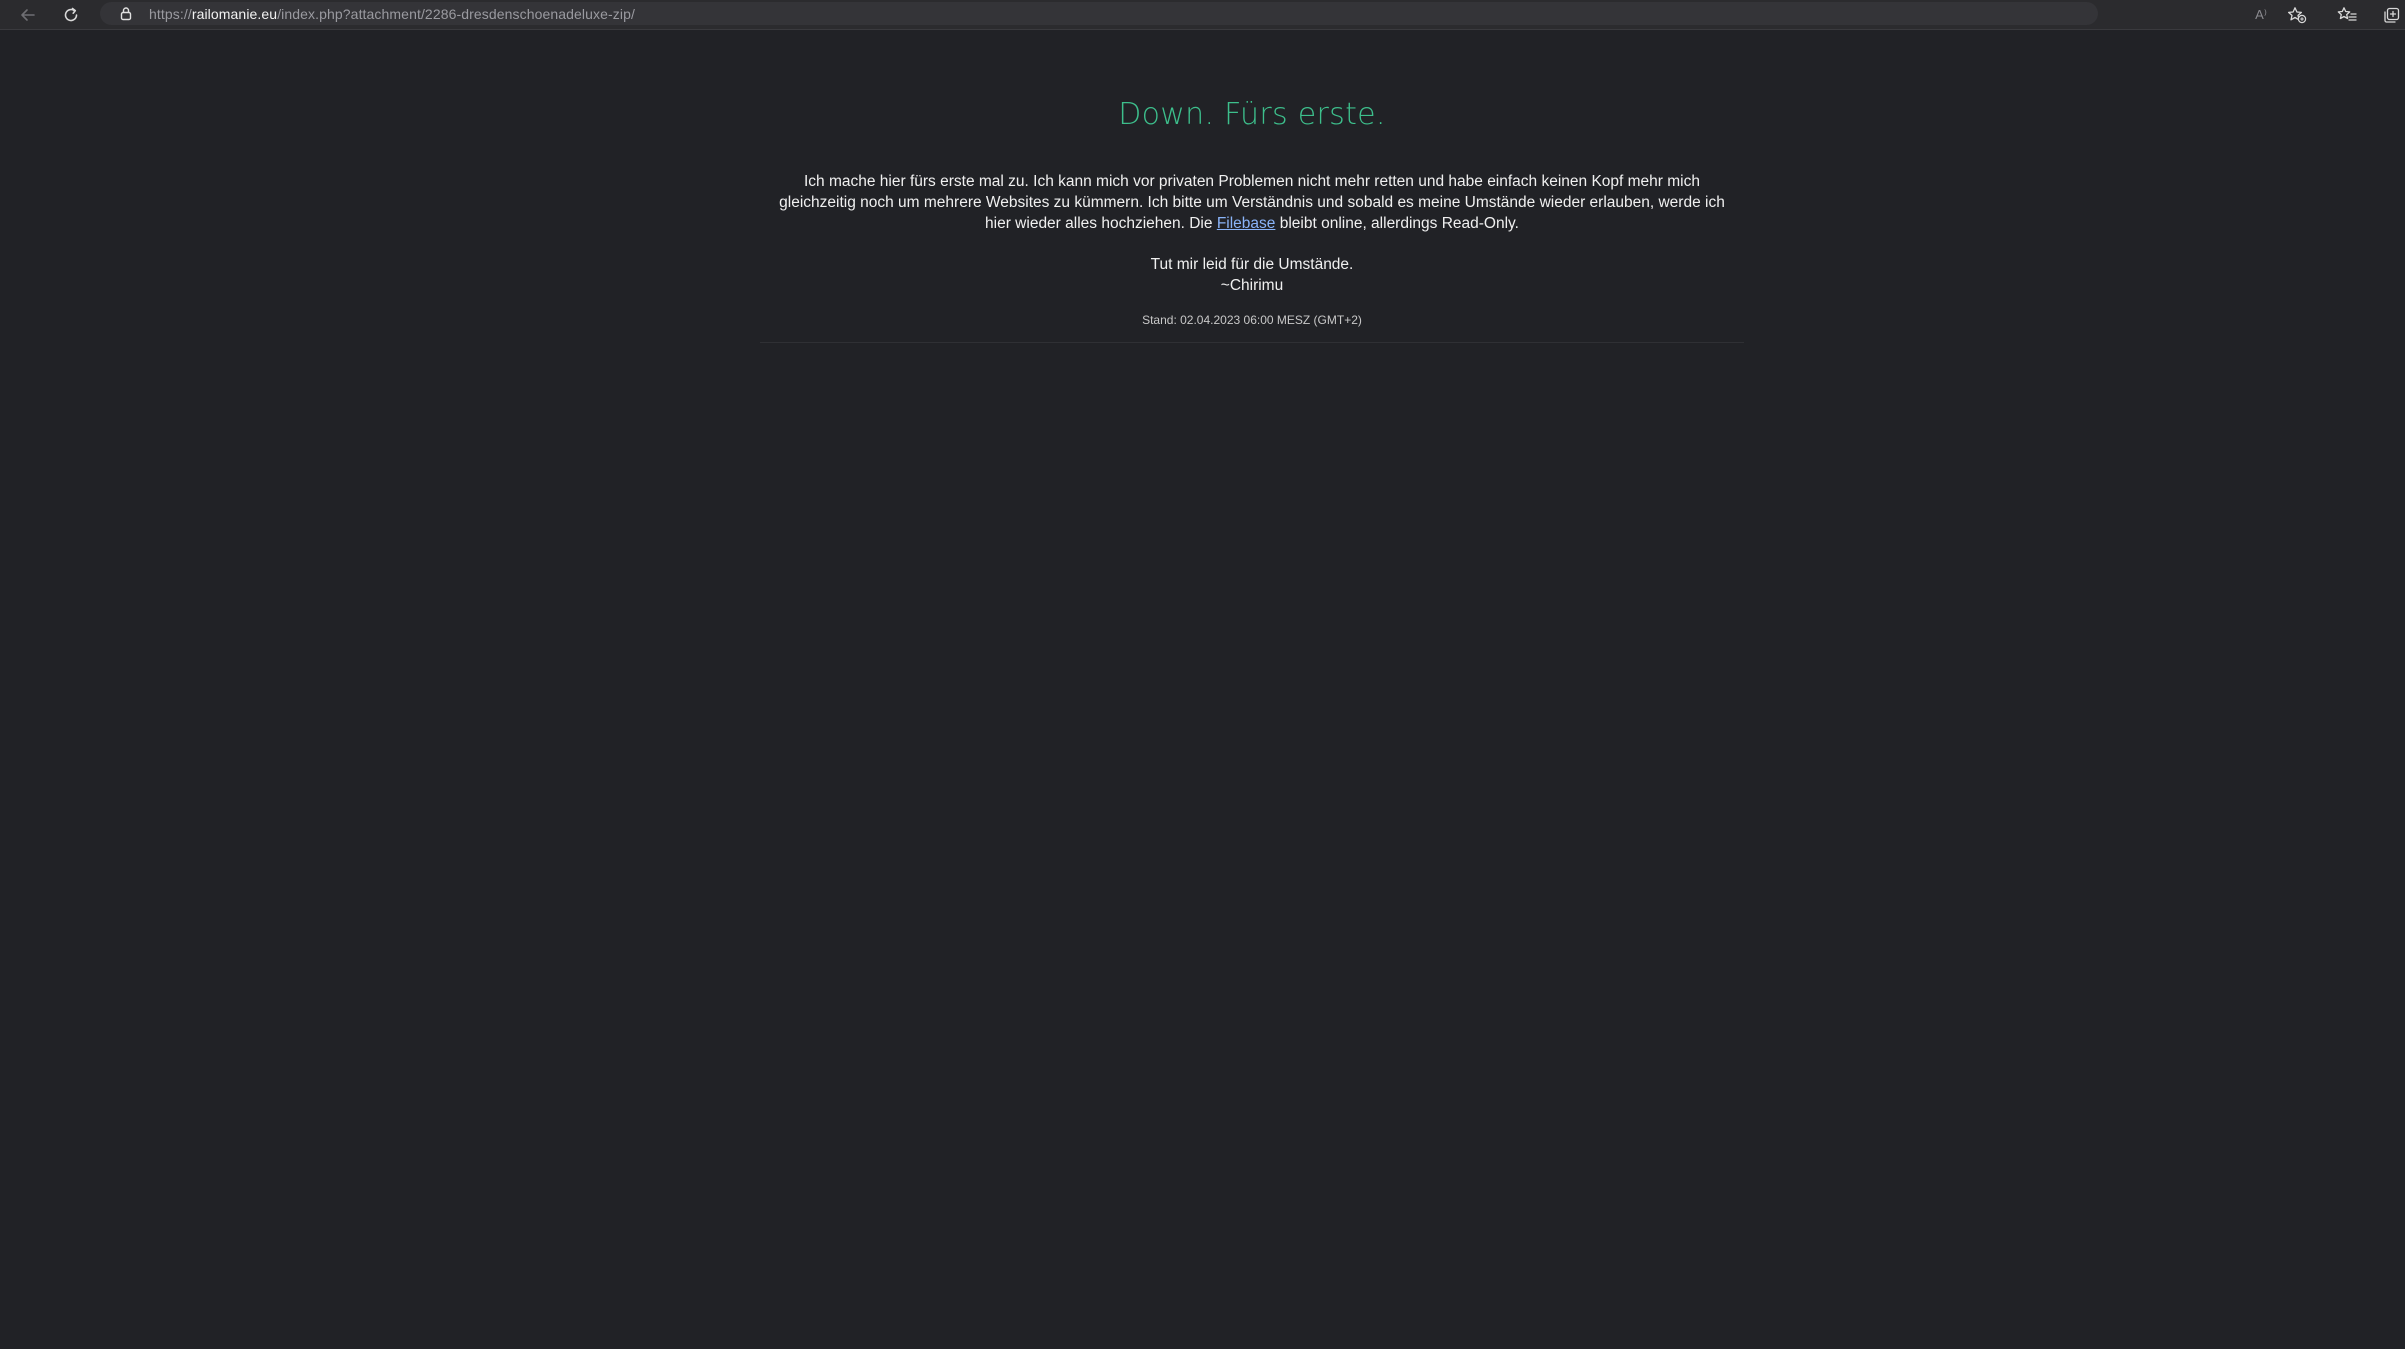 The width and height of the screenshot is (2405, 1349). What do you see at coordinates (1252, 285) in the screenshot?
I see `signature: ~Chirimu` at bounding box center [1252, 285].